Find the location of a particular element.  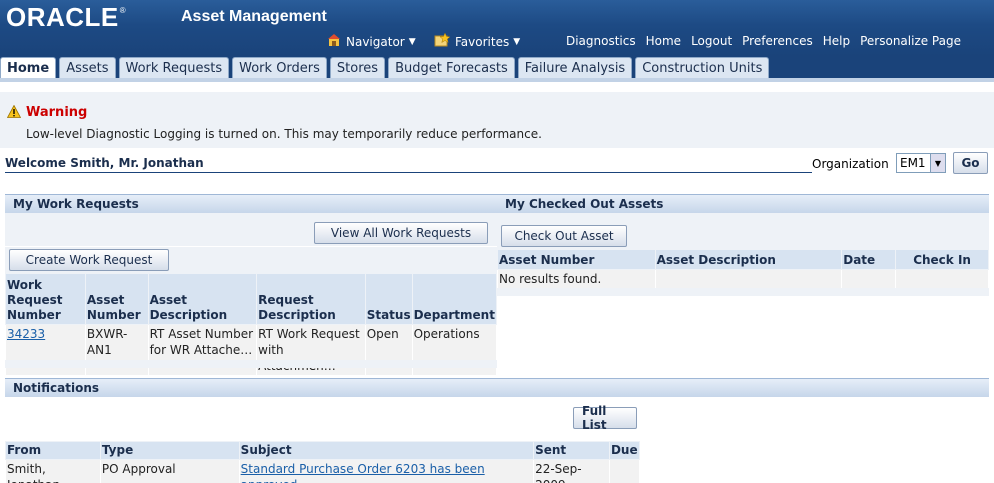

navigator-icon is located at coordinates (334, 41).